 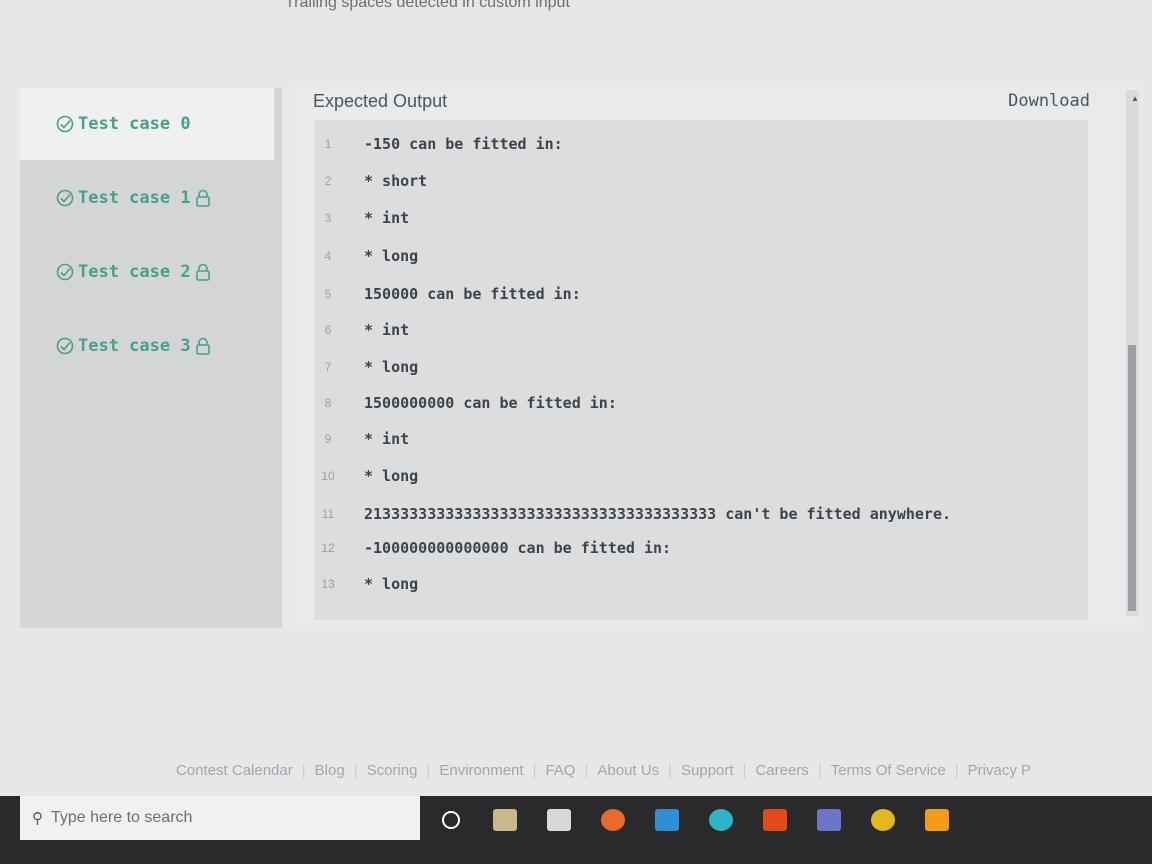 What do you see at coordinates (220, 818) in the screenshot?
I see `taskbar-search: ⚲ Type here to search` at bounding box center [220, 818].